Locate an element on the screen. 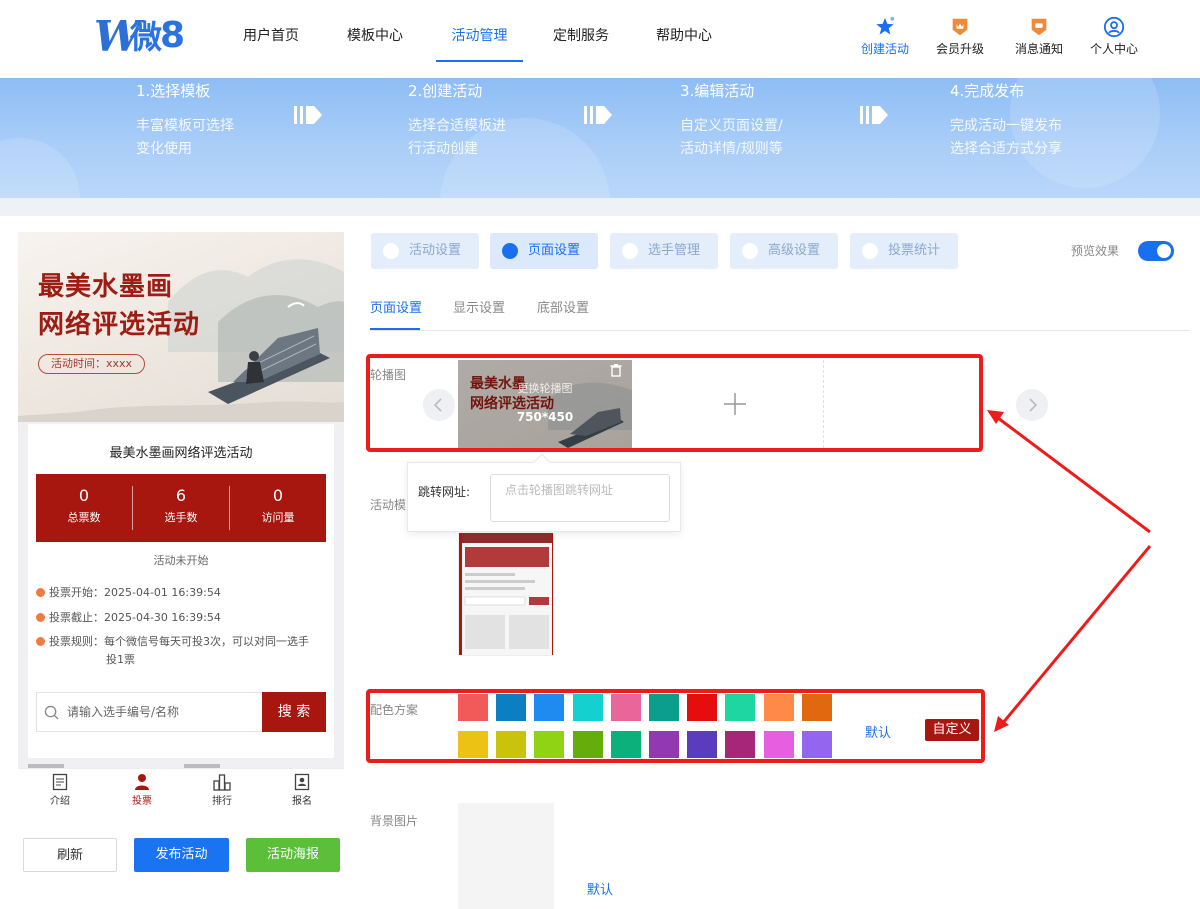  activity-title: 最美水墨画网络评选活动 is located at coordinates (181, 453).